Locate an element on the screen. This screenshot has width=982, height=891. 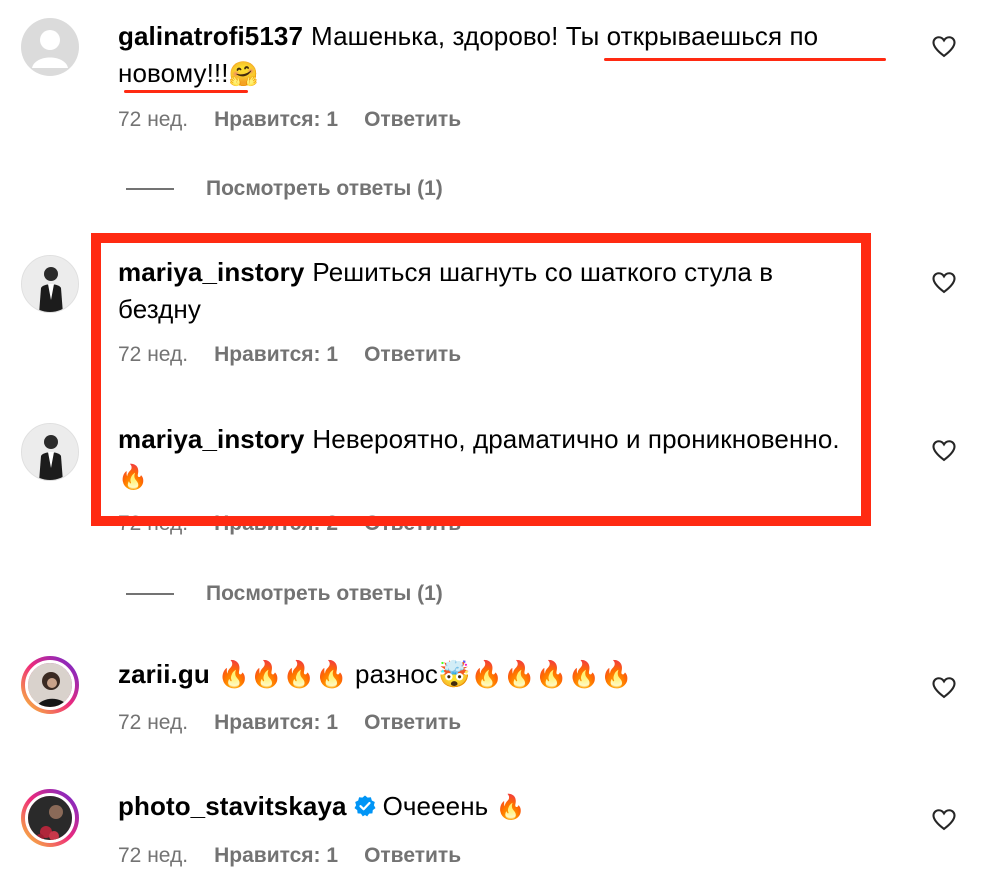
comment-body: Очееень is located at coordinates (439, 806).